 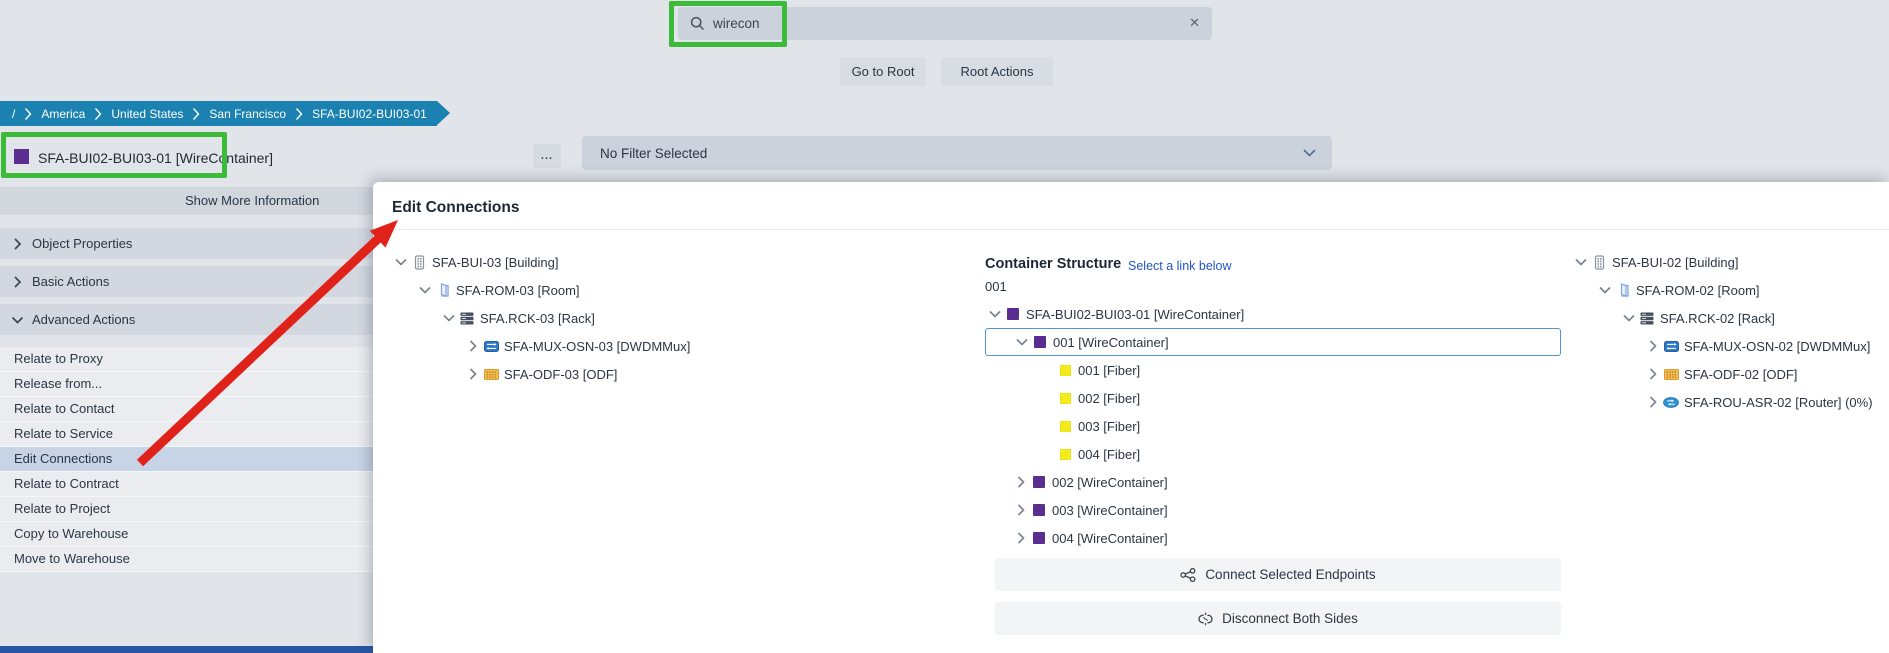 I want to click on object-title: SFA-BUI02-BUI03-01 [WireContainer], so click(x=155, y=158).